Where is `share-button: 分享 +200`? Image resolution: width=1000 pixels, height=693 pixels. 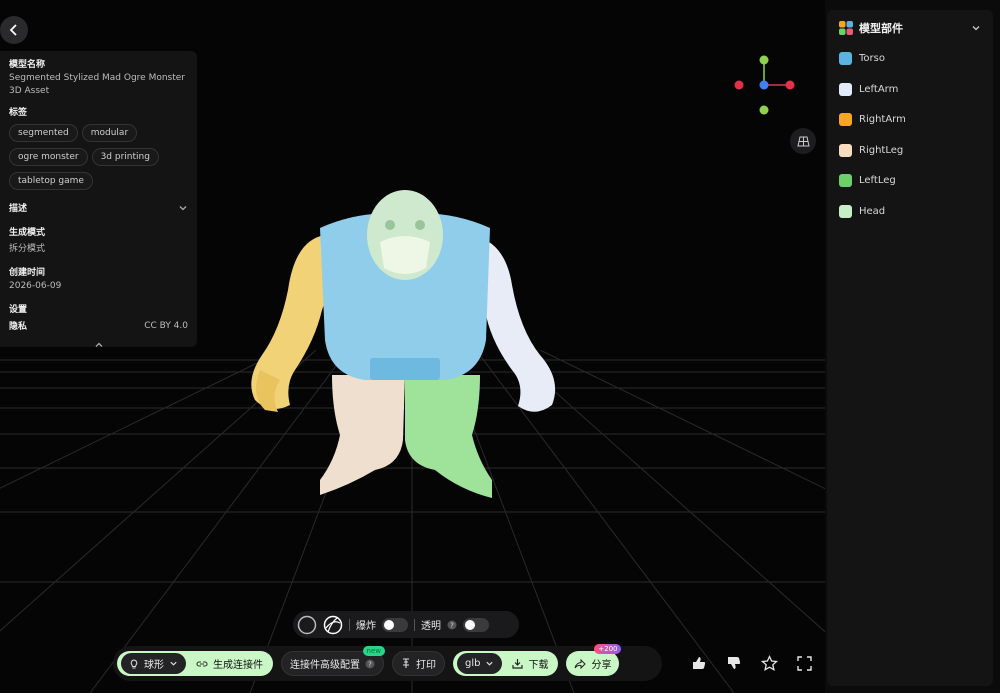 share-button: 分享 +200 is located at coordinates (594, 660).